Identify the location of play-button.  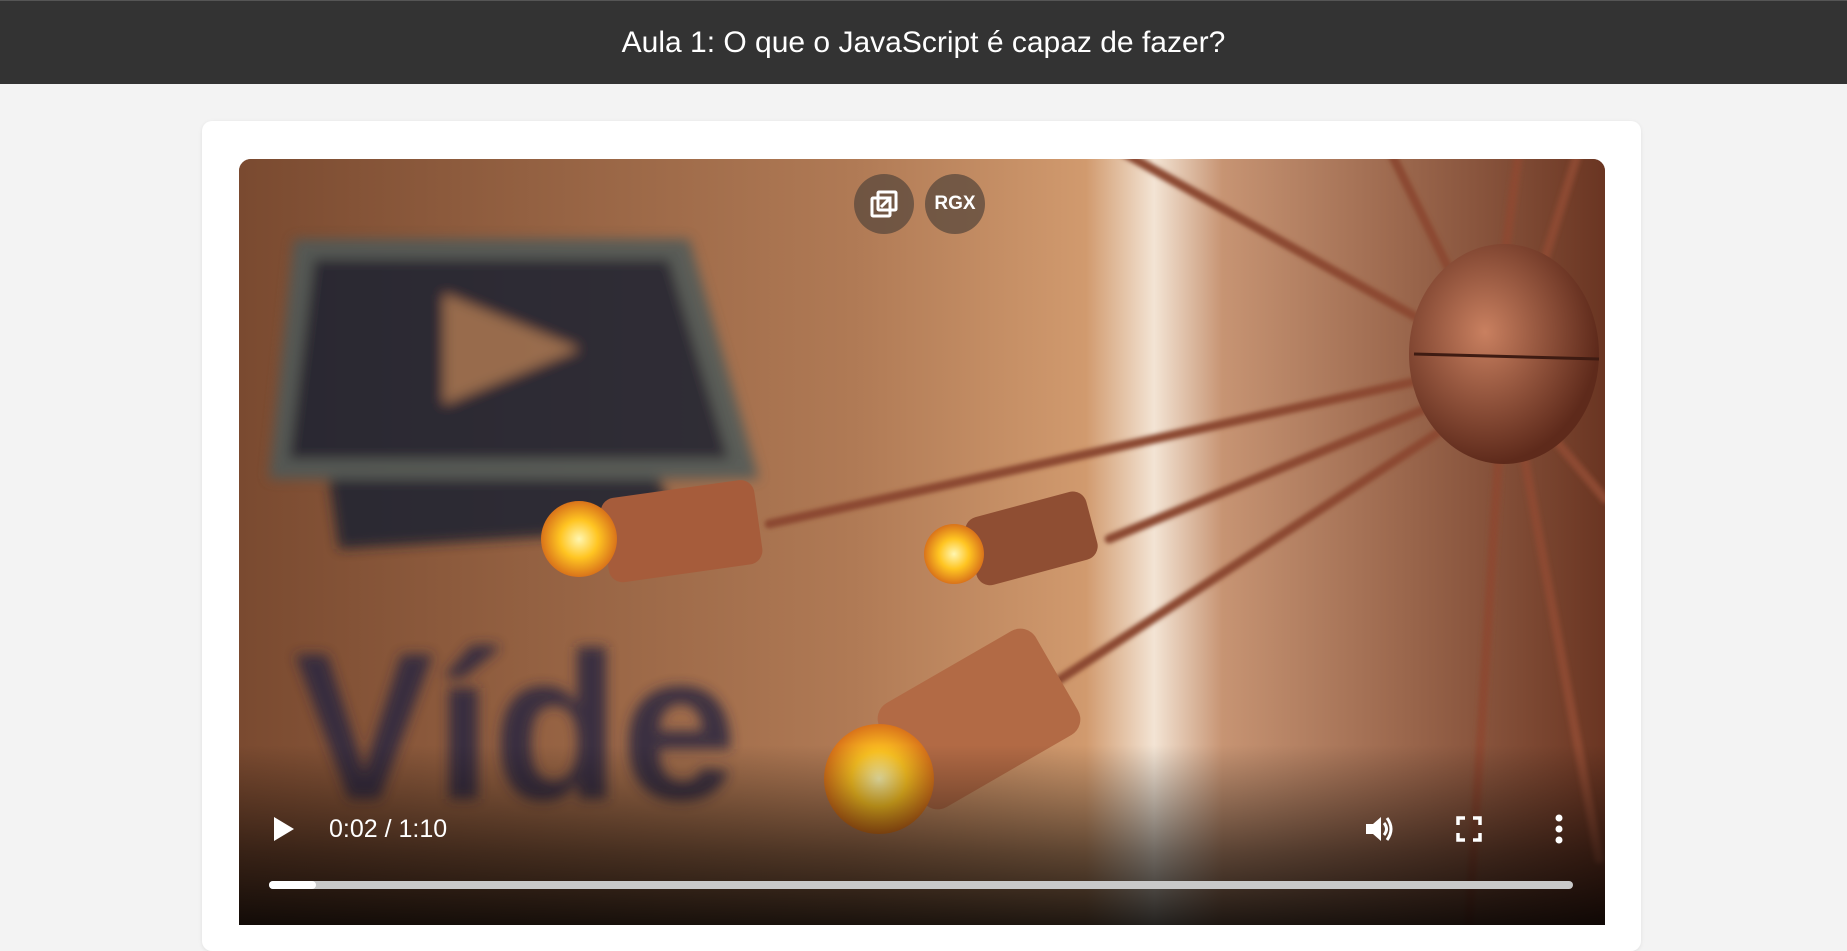
(283, 829).